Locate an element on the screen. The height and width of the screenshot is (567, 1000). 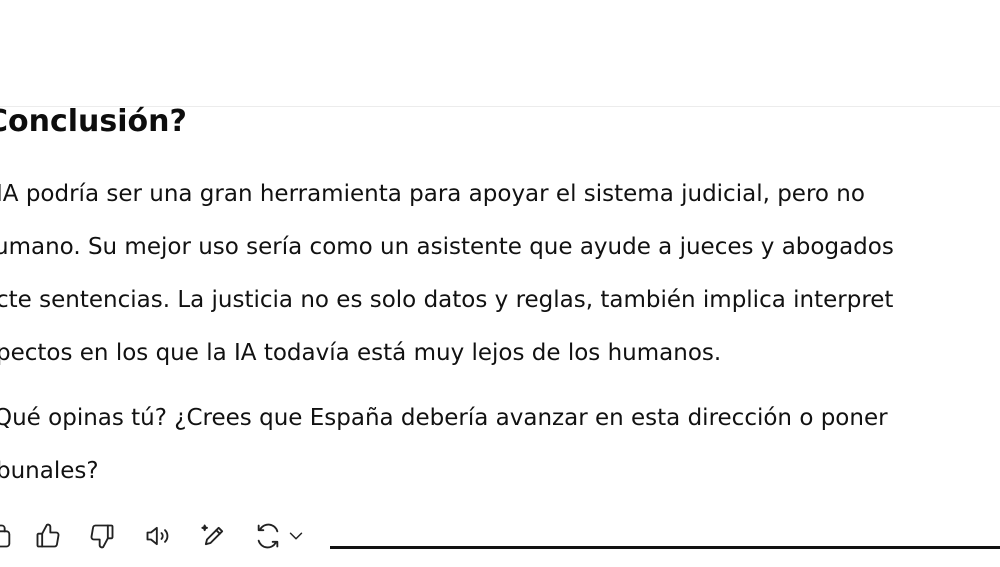
bad-response-button is located at coordinates (102, 536).